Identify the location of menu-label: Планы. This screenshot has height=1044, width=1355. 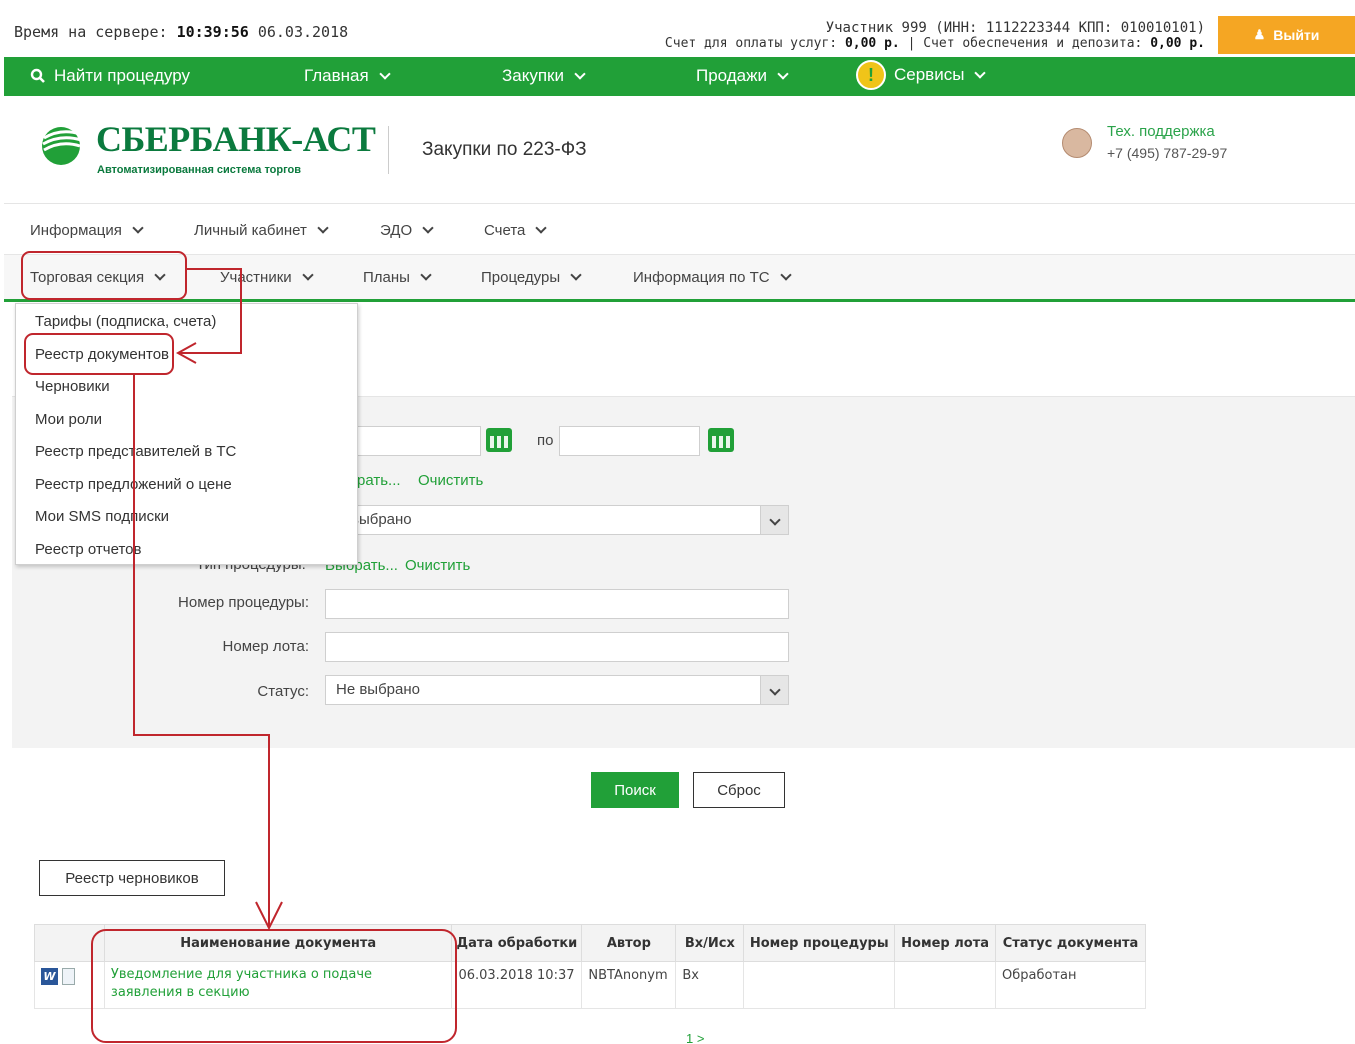
(386, 277).